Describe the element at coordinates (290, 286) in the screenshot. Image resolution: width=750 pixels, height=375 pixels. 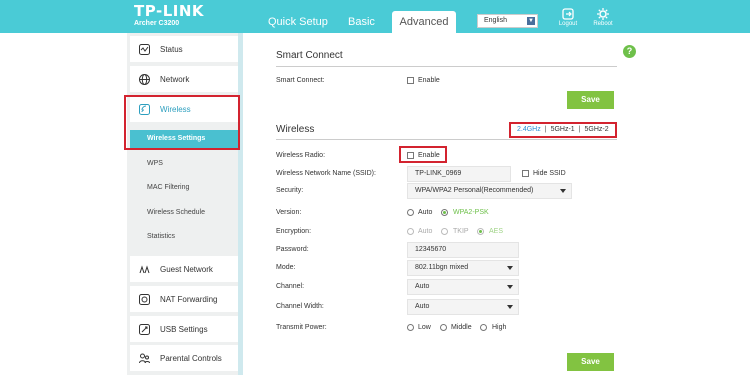
I see `channel-label: Channel:` at that location.